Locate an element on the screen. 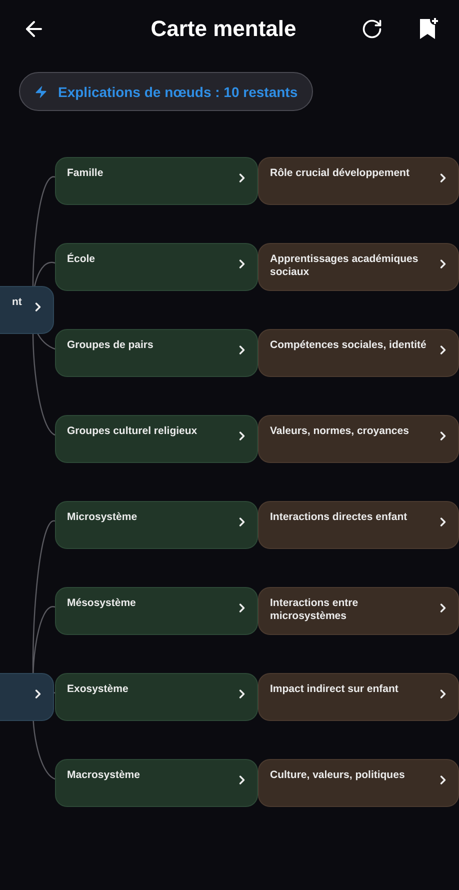  mind-map-node: Rôle crucial développement is located at coordinates (358, 181).